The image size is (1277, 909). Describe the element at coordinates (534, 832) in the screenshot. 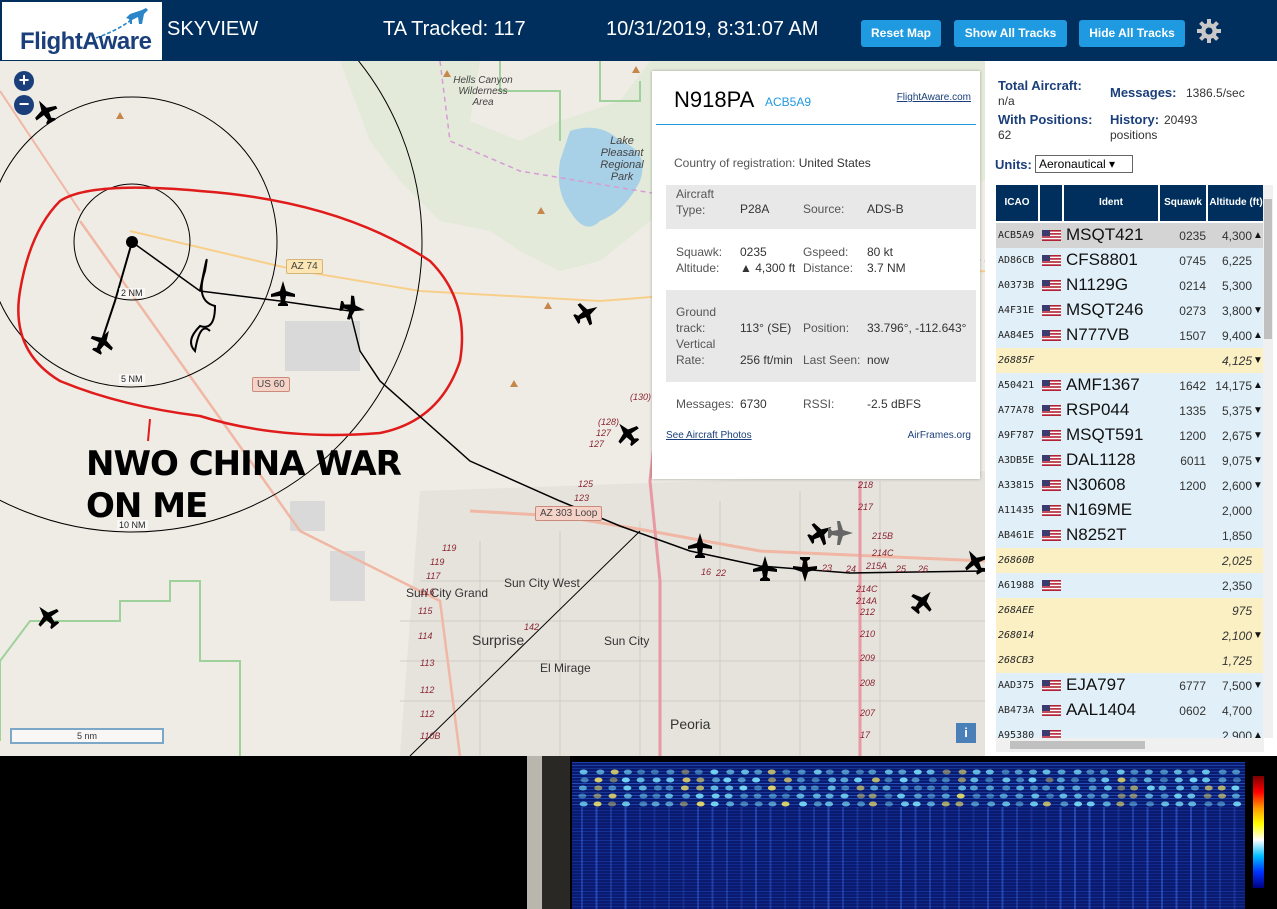

I see `panel-divider` at that location.